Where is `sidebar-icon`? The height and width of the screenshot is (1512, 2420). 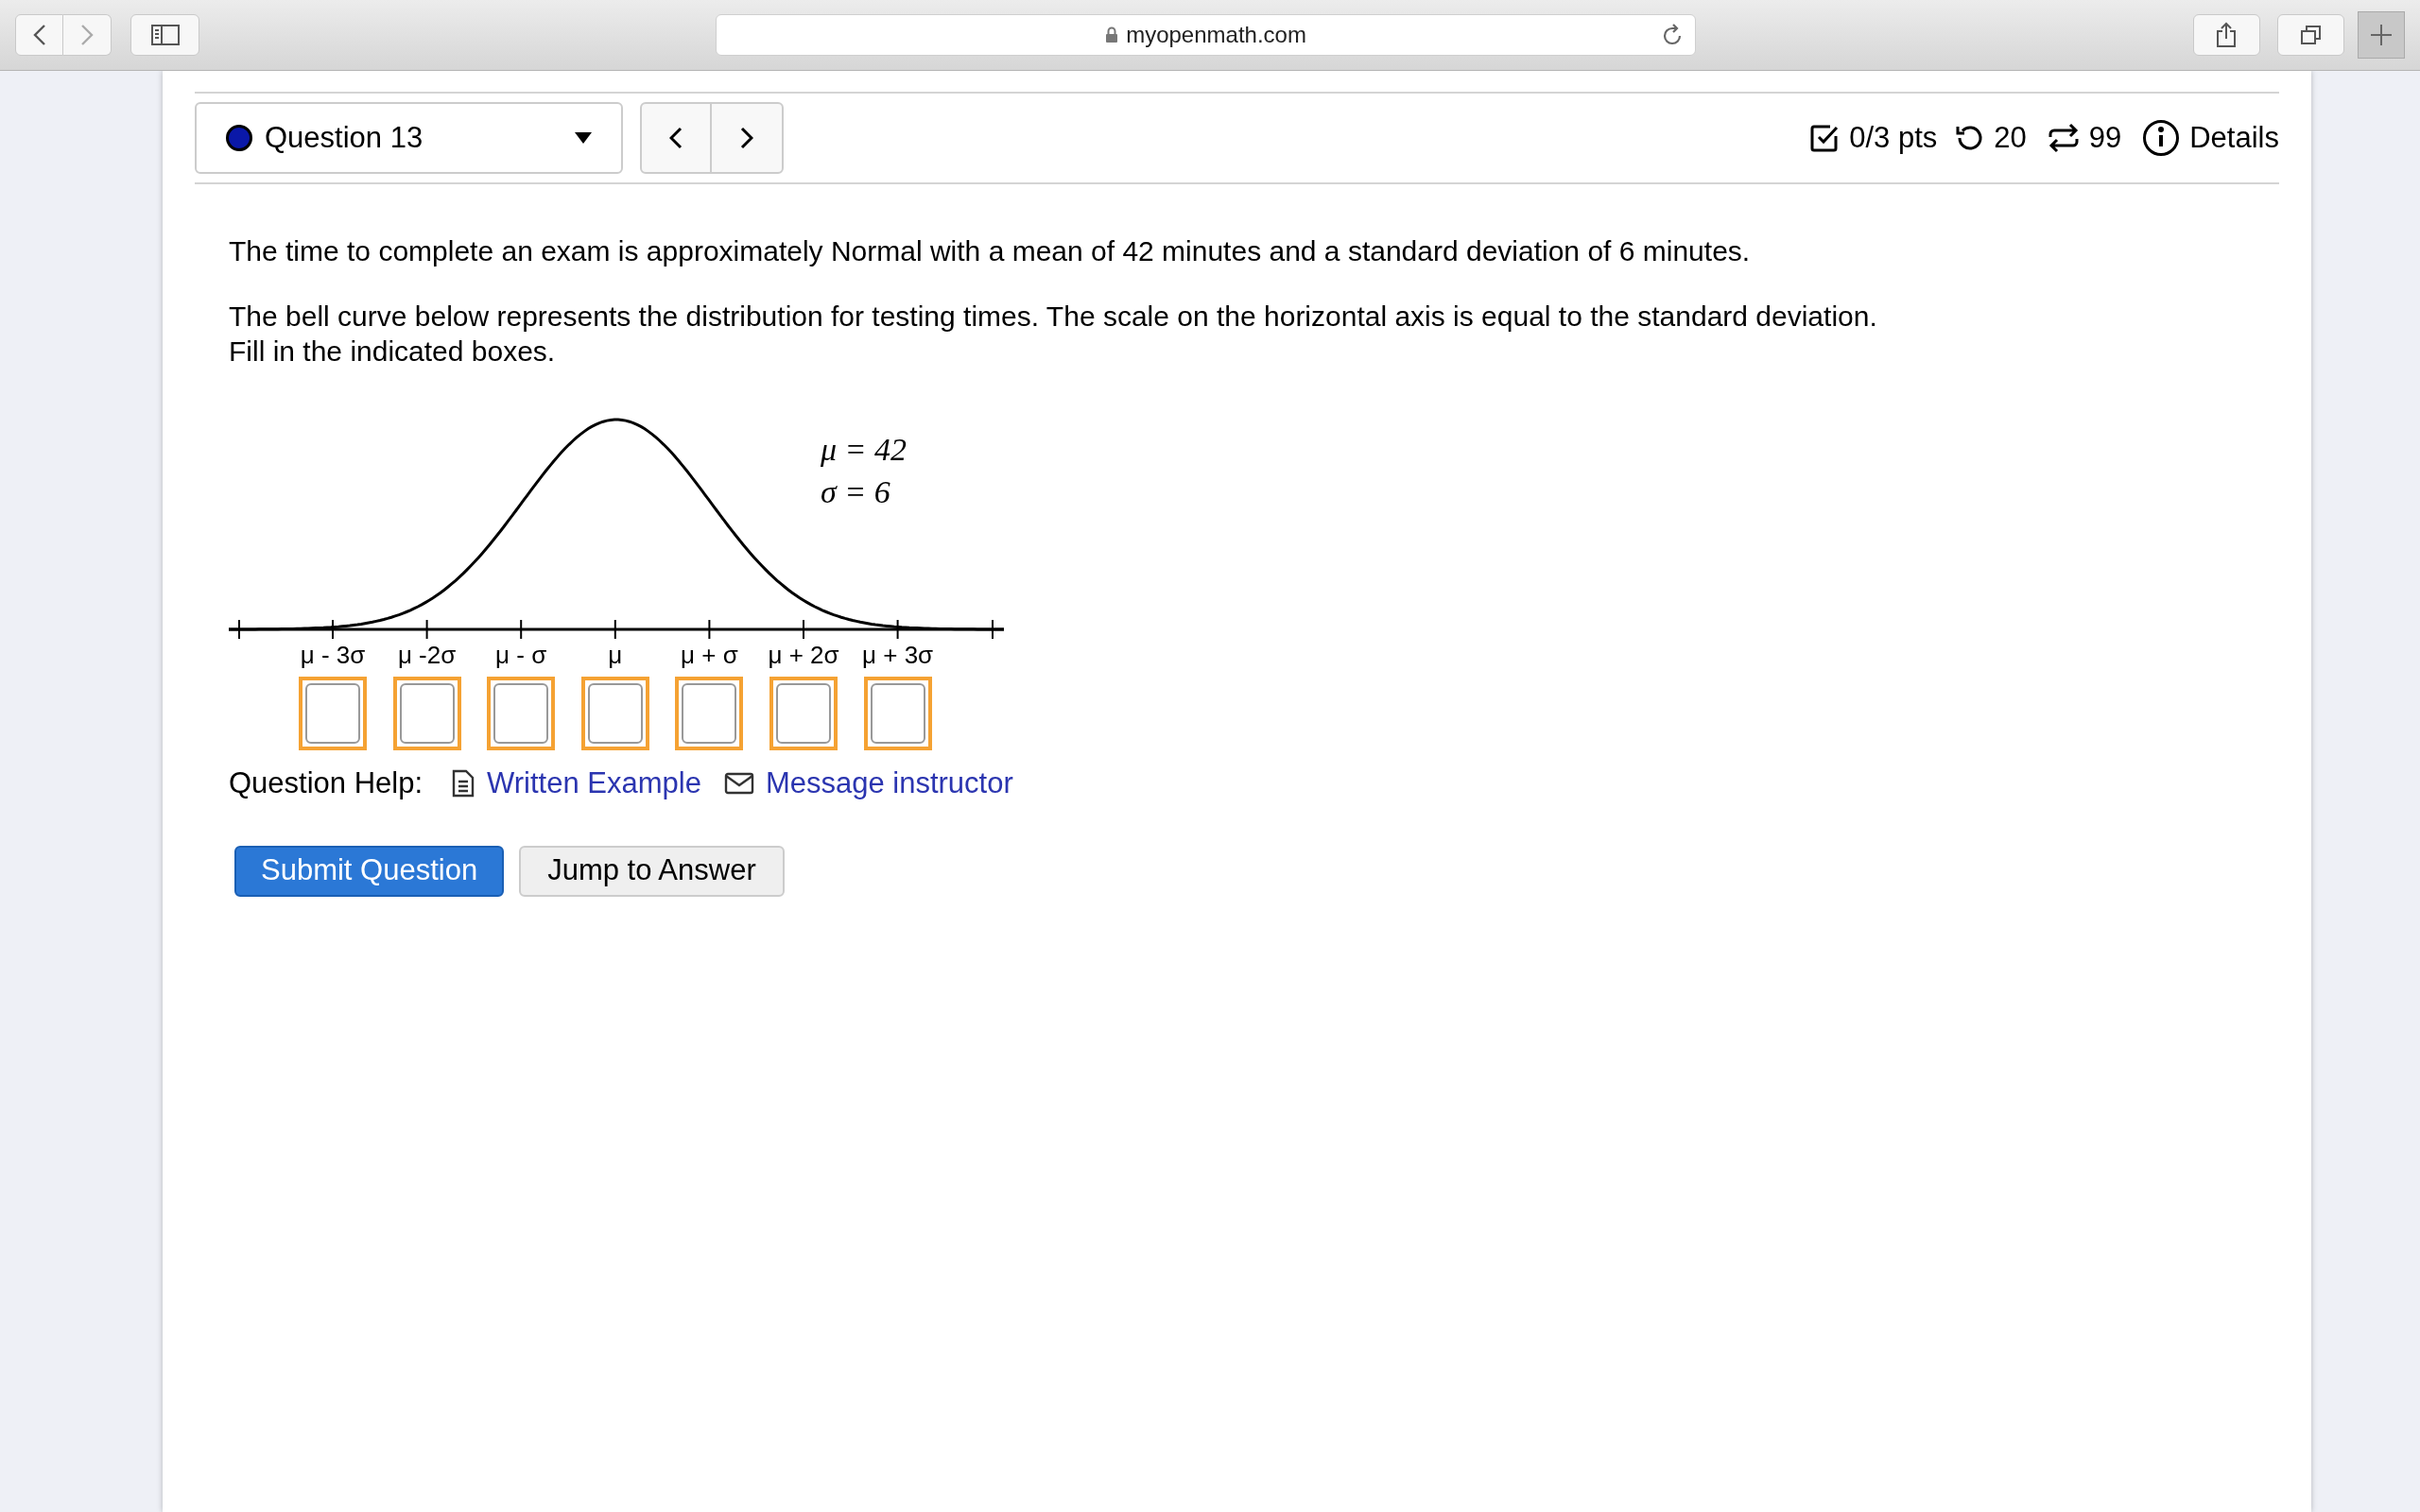
sidebar-icon is located at coordinates (165, 35).